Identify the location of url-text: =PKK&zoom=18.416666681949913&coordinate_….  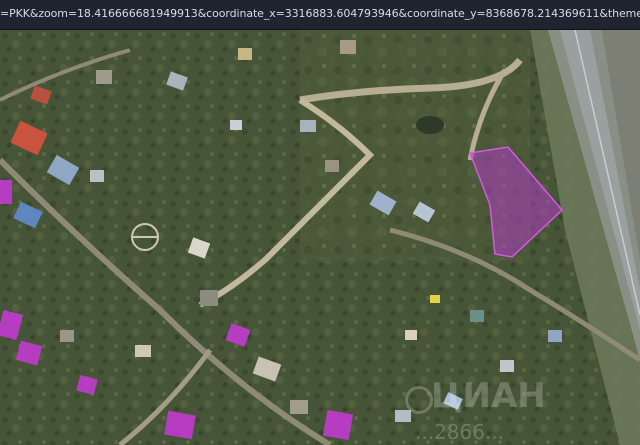
(320, 13).